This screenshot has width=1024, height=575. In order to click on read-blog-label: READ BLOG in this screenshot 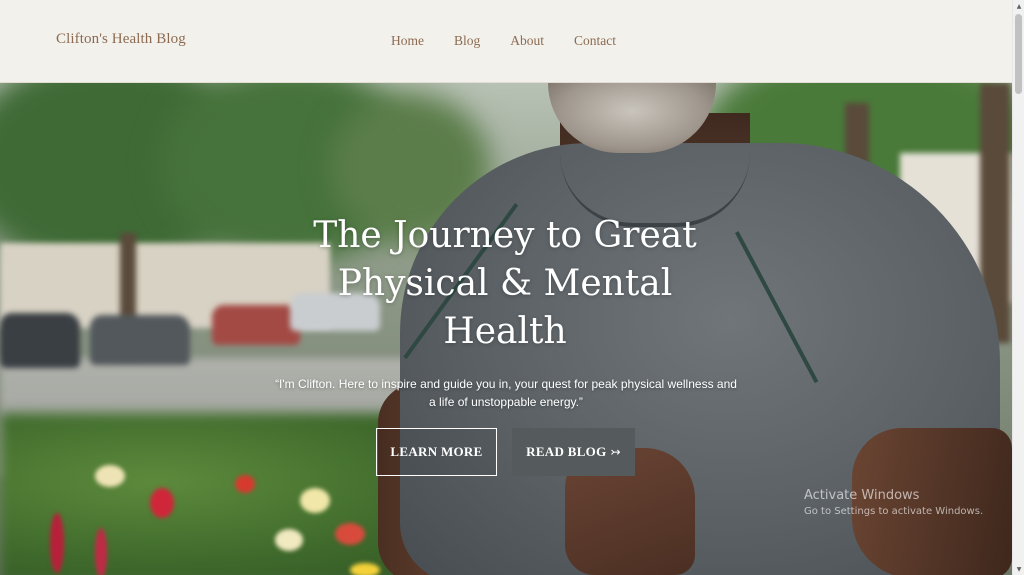, I will do `click(566, 451)`.